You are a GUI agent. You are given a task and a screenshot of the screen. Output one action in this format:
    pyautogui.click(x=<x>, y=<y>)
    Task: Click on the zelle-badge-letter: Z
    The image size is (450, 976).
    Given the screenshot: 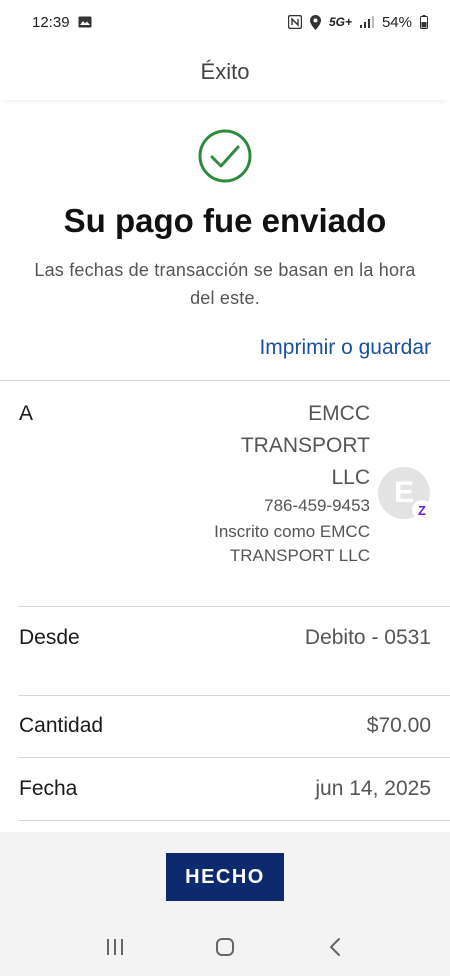 What is the action you would take?
    pyautogui.click(x=422, y=510)
    